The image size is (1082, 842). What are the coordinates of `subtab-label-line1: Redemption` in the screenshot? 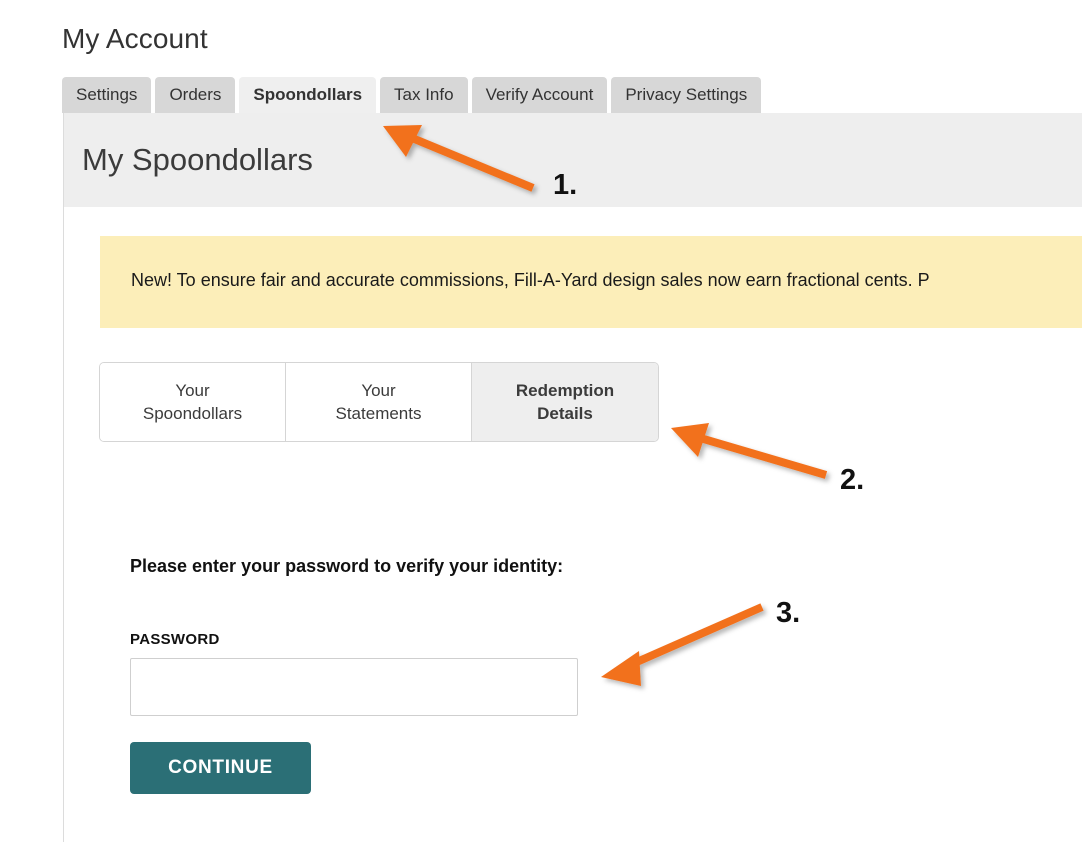 It's located at (565, 390).